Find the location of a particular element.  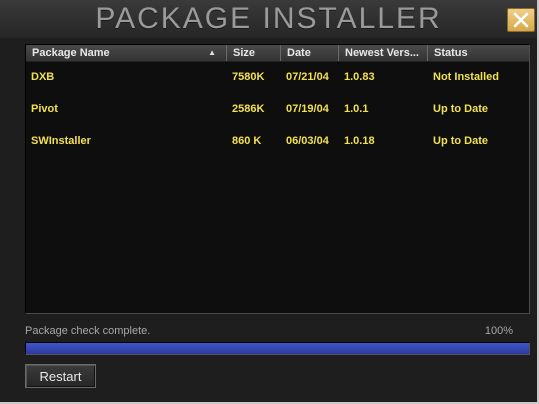

window-title: PACKAGE INSTALLER is located at coordinates (268, 18).